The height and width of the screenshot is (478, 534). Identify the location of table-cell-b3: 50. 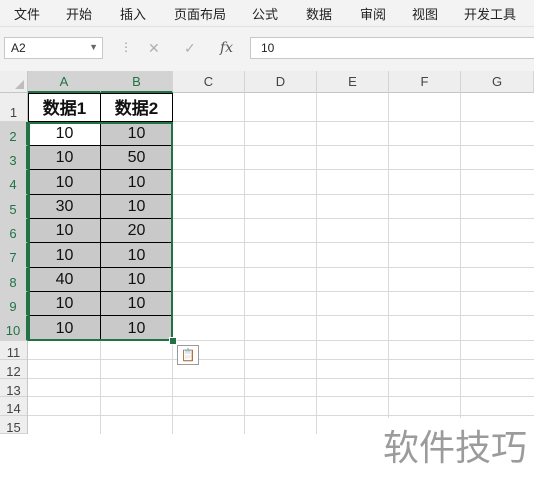
(137, 158).